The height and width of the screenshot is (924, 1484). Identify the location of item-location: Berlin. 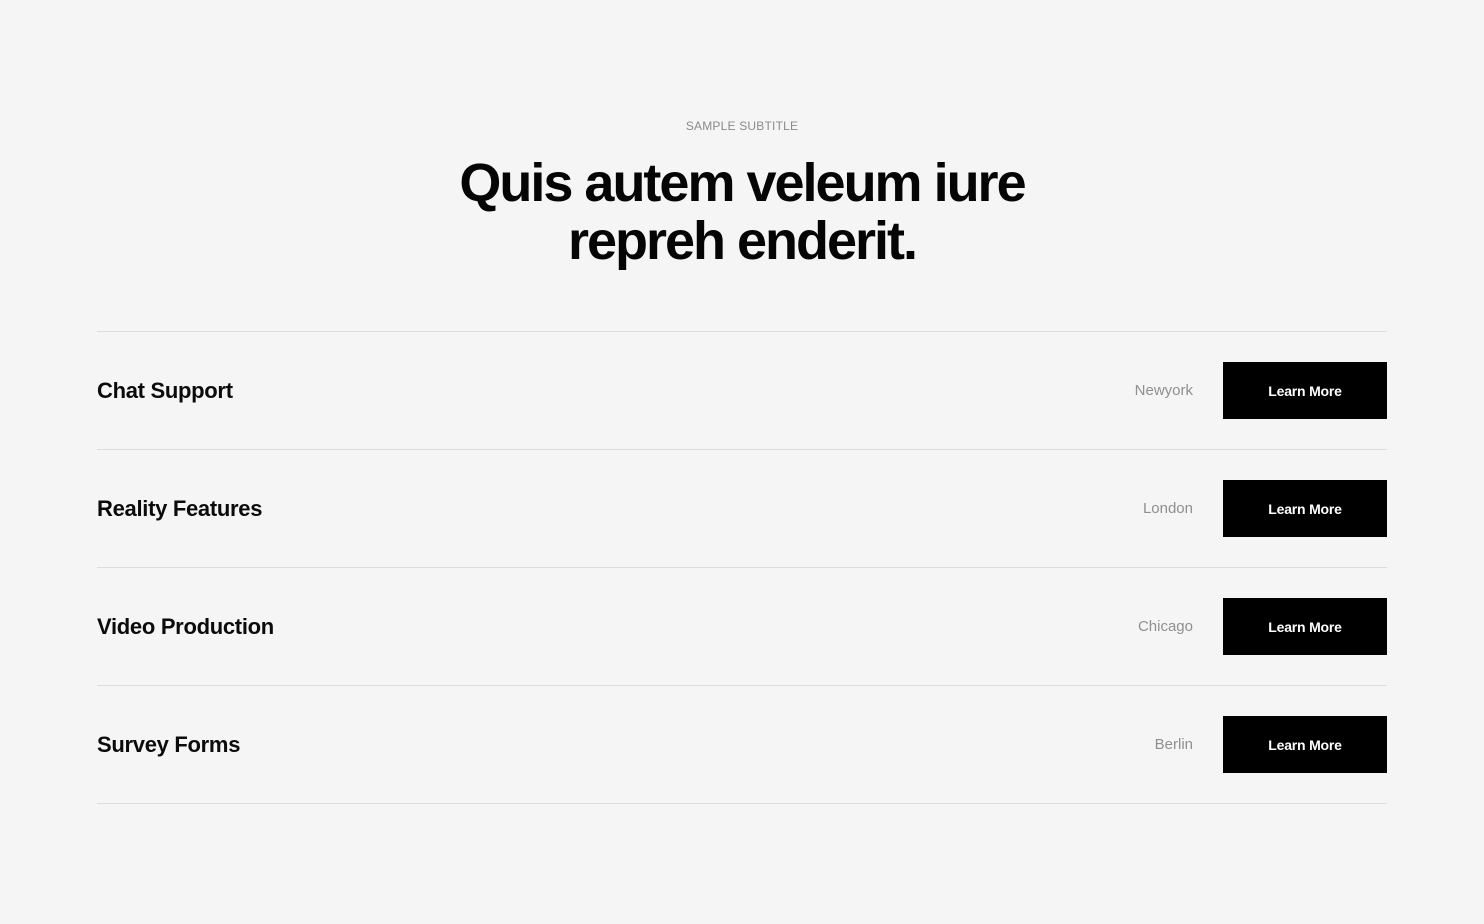
(1173, 744).